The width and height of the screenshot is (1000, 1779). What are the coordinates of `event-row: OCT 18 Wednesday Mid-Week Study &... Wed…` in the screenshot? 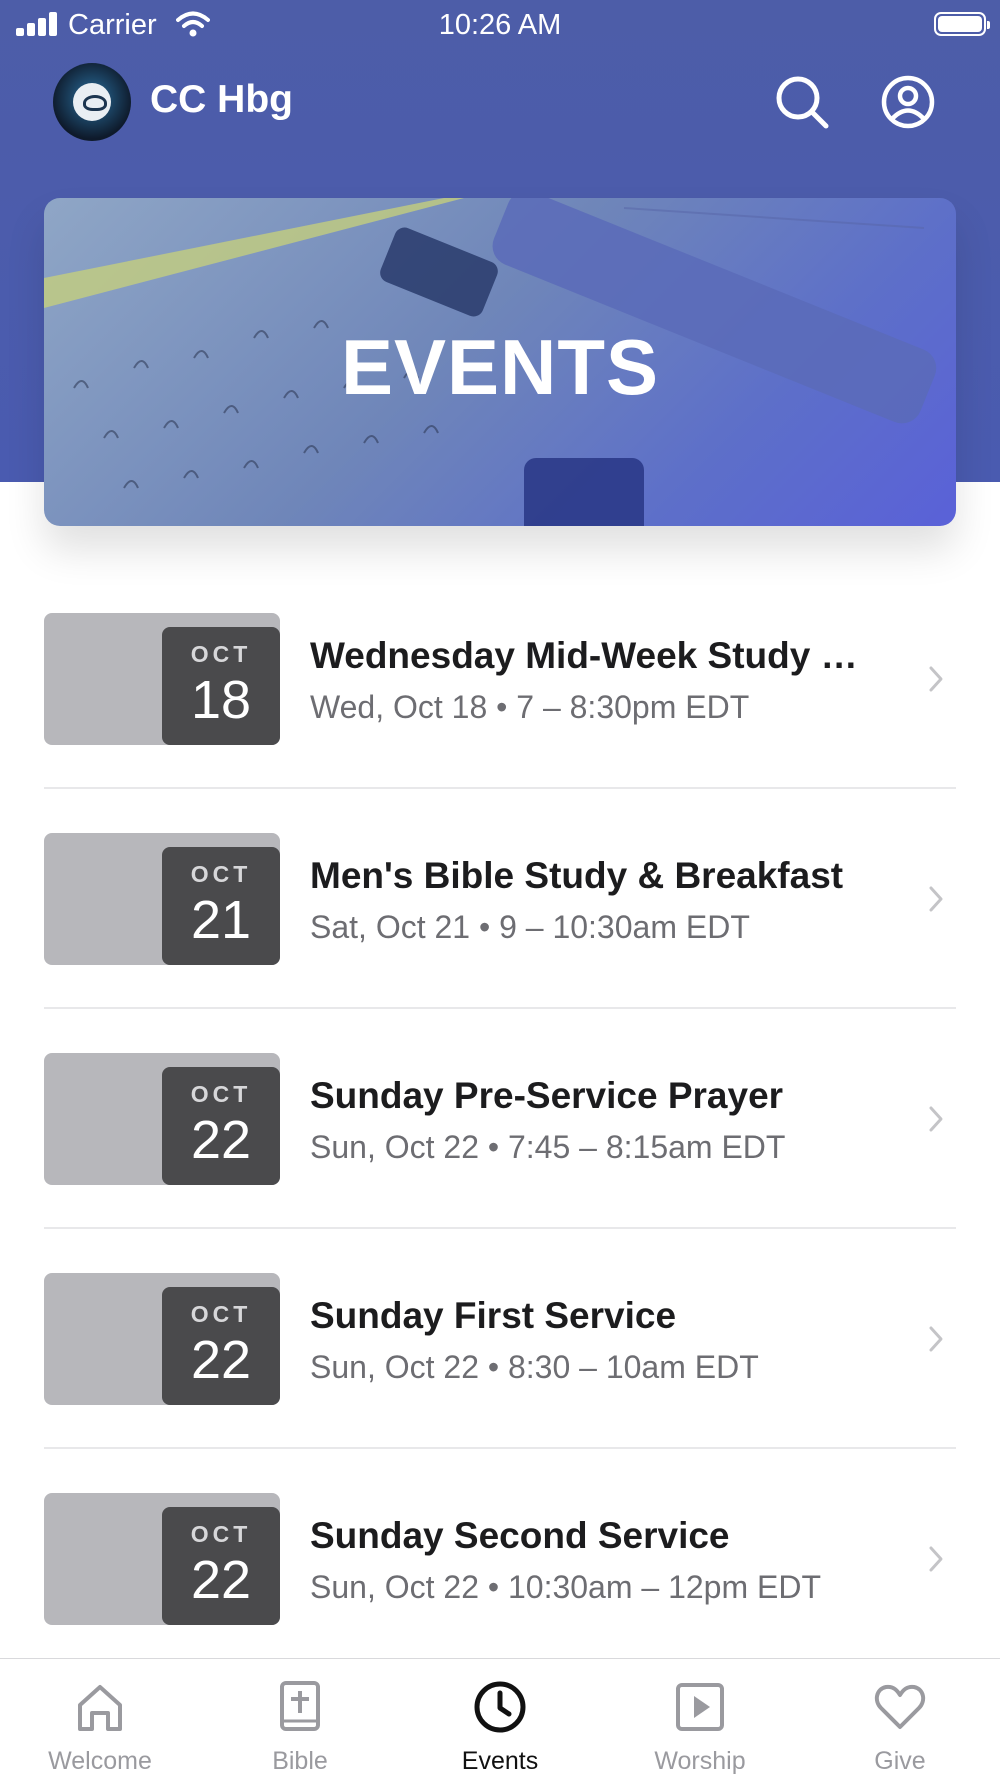 It's located at (500, 679).